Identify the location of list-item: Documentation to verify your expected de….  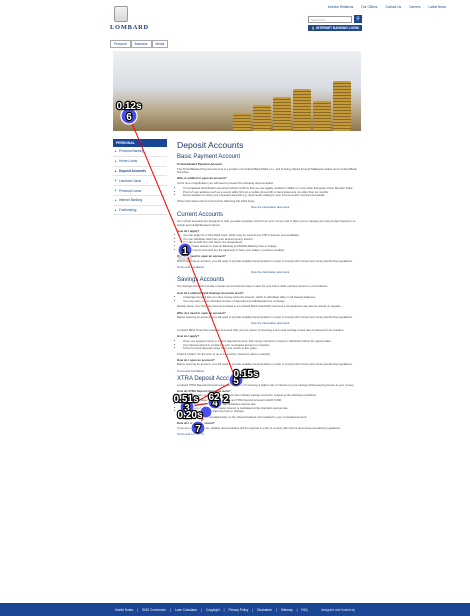
(273, 196).